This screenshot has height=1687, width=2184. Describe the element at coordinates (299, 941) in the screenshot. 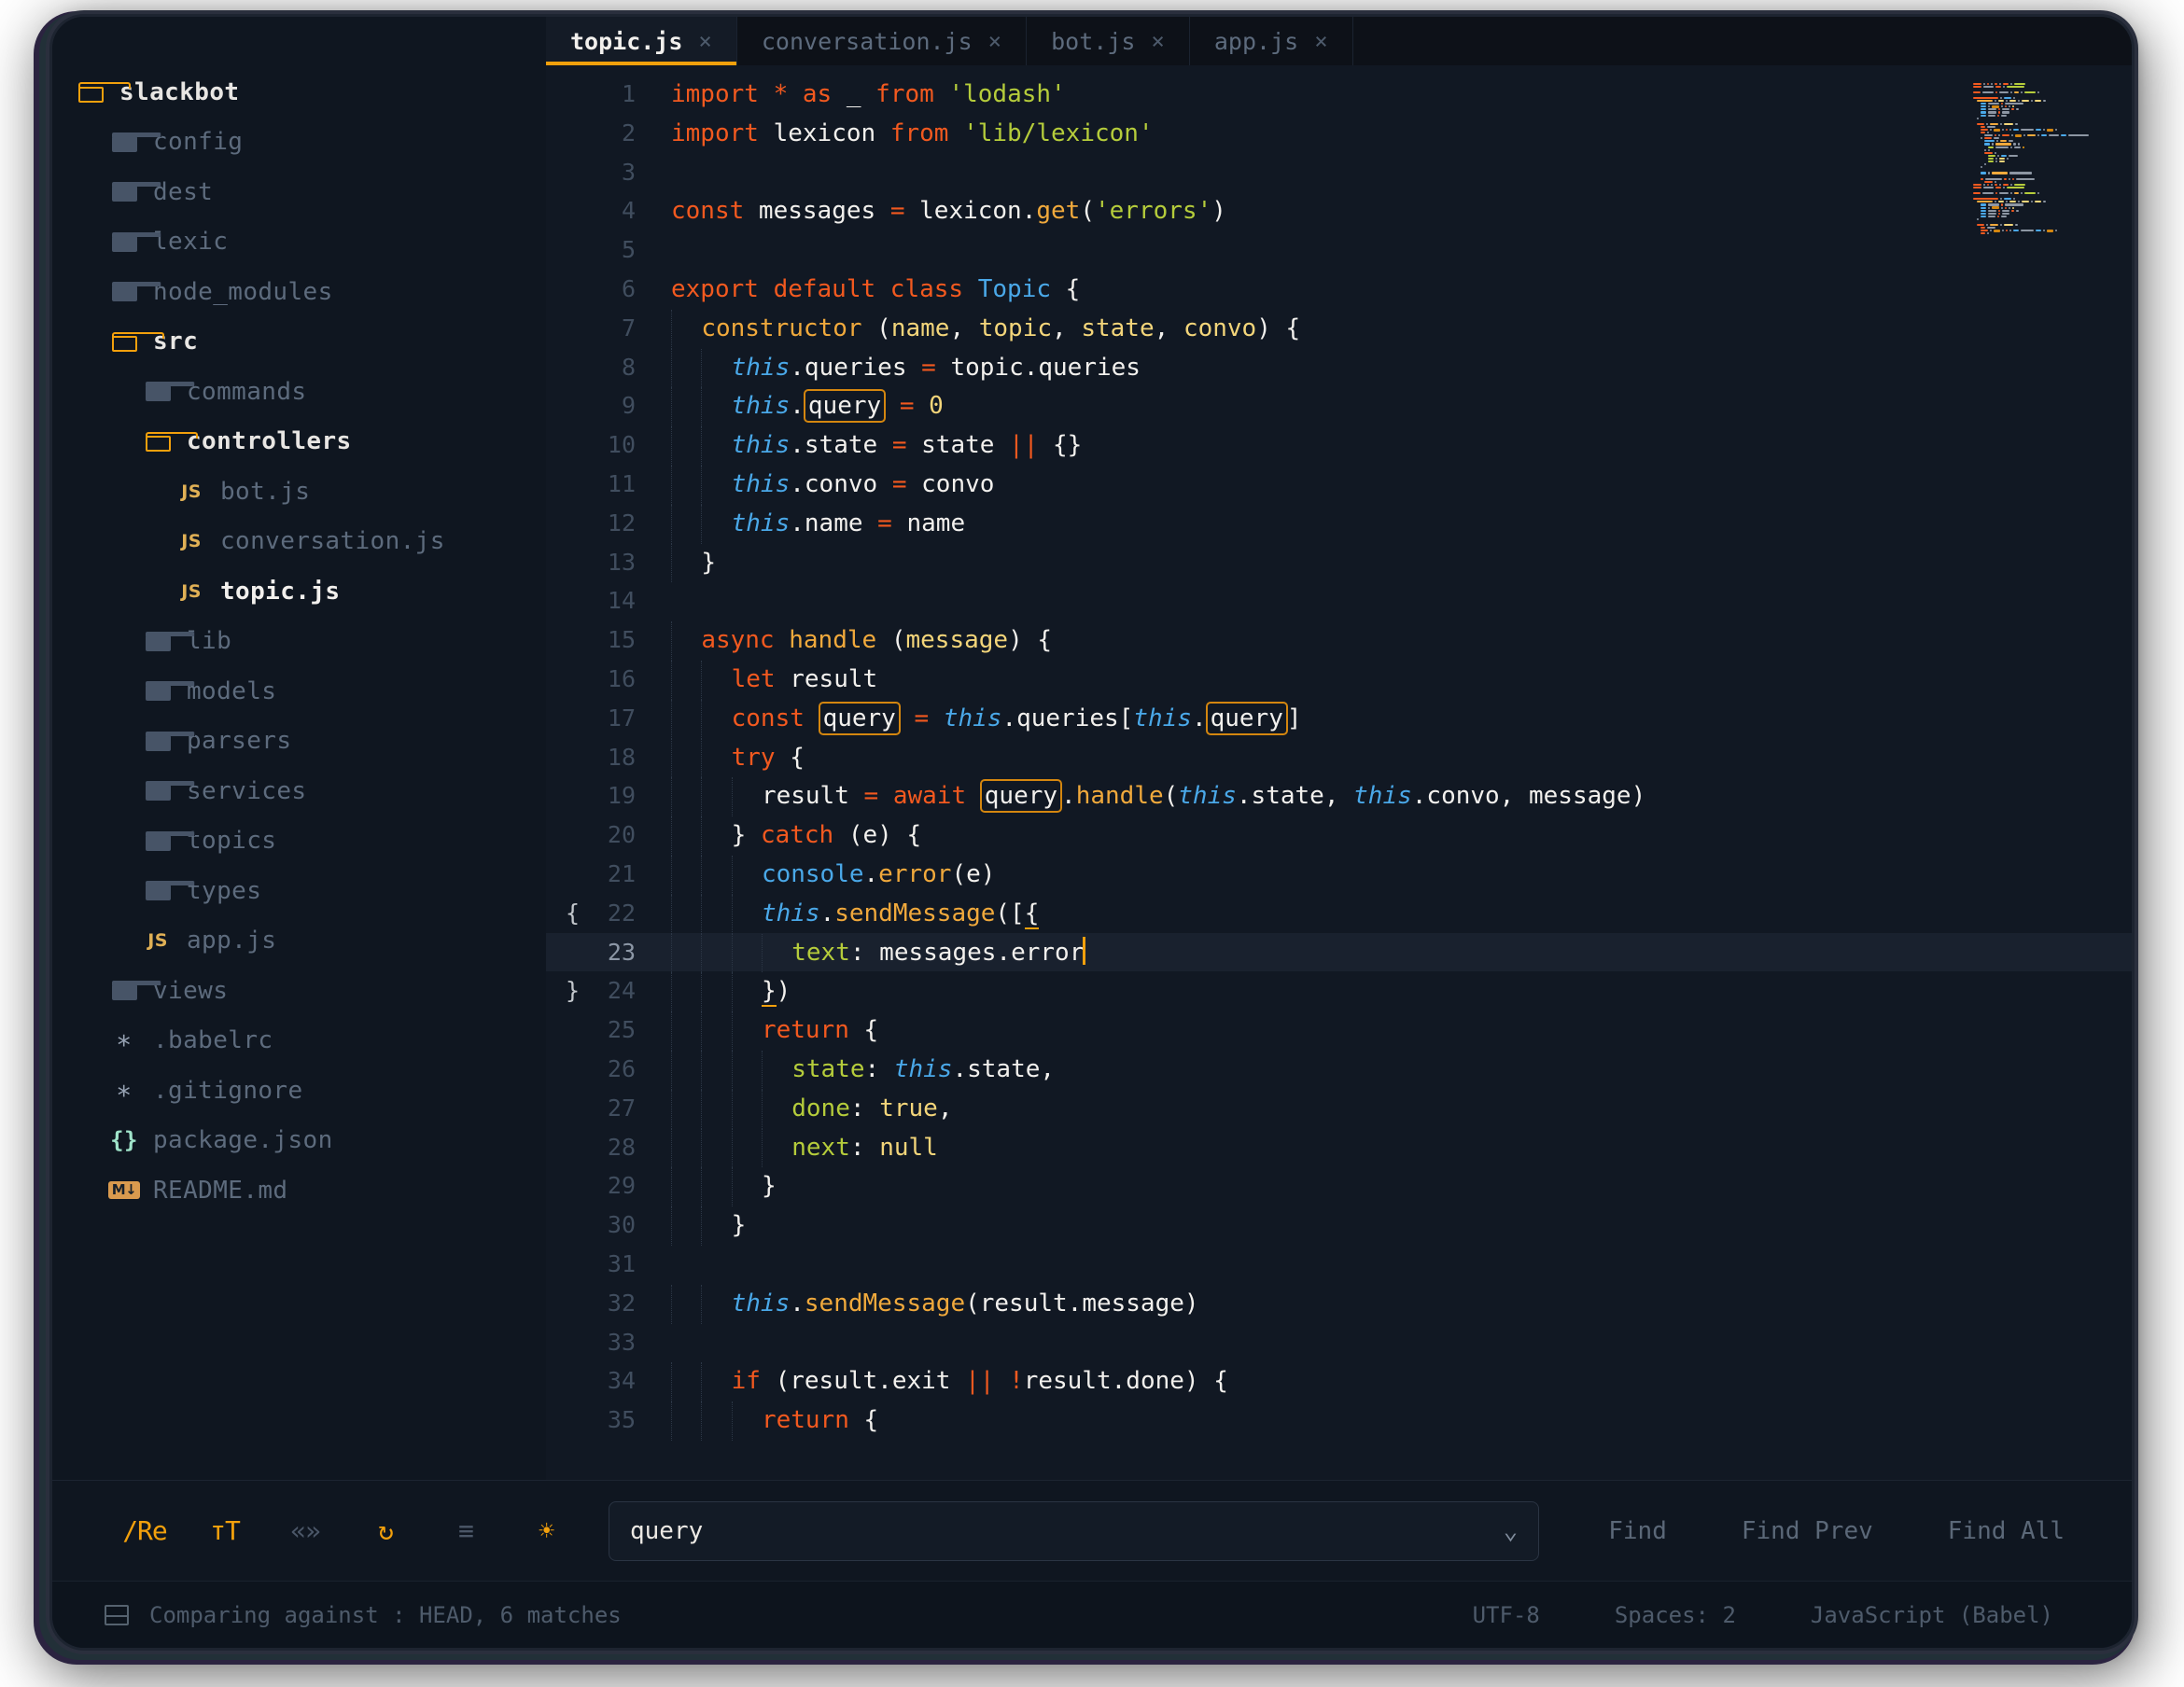

I see `tree-item-app-js: JS app.js` at that location.